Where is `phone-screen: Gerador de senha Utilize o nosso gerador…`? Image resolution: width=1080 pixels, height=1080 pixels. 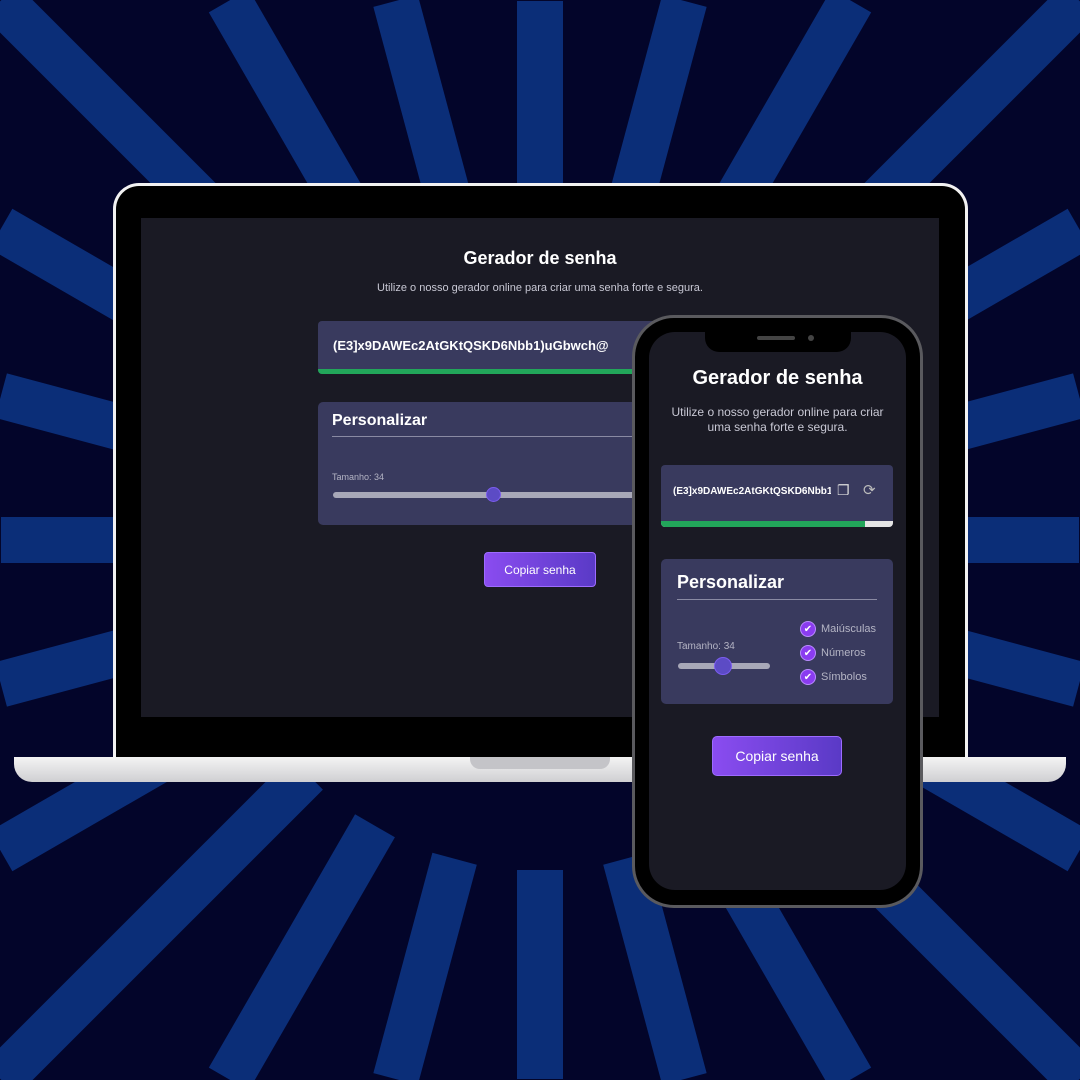
phone-screen: Gerador de senha Utilize o nosso gerador… is located at coordinates (777, 611).